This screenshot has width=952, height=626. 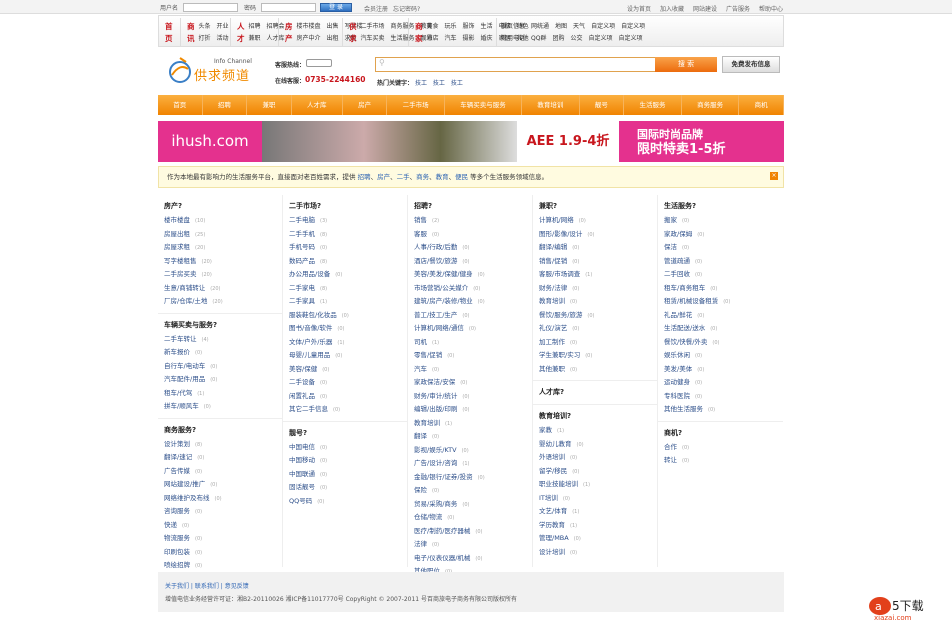 I want to click on nav-item: 生活服务, so click(x=653, y=105).